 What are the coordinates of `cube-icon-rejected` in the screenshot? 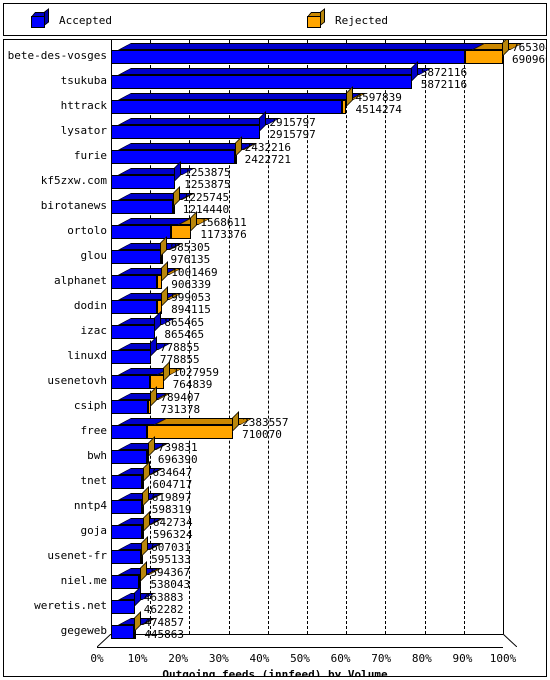 It's located at (316, 18).